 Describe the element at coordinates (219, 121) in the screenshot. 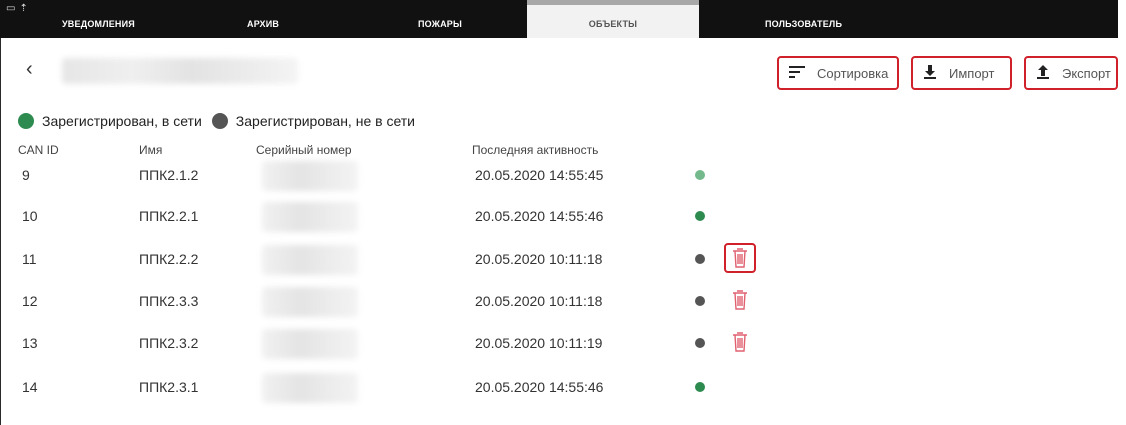

I see `offline-legend-dot` at that location.